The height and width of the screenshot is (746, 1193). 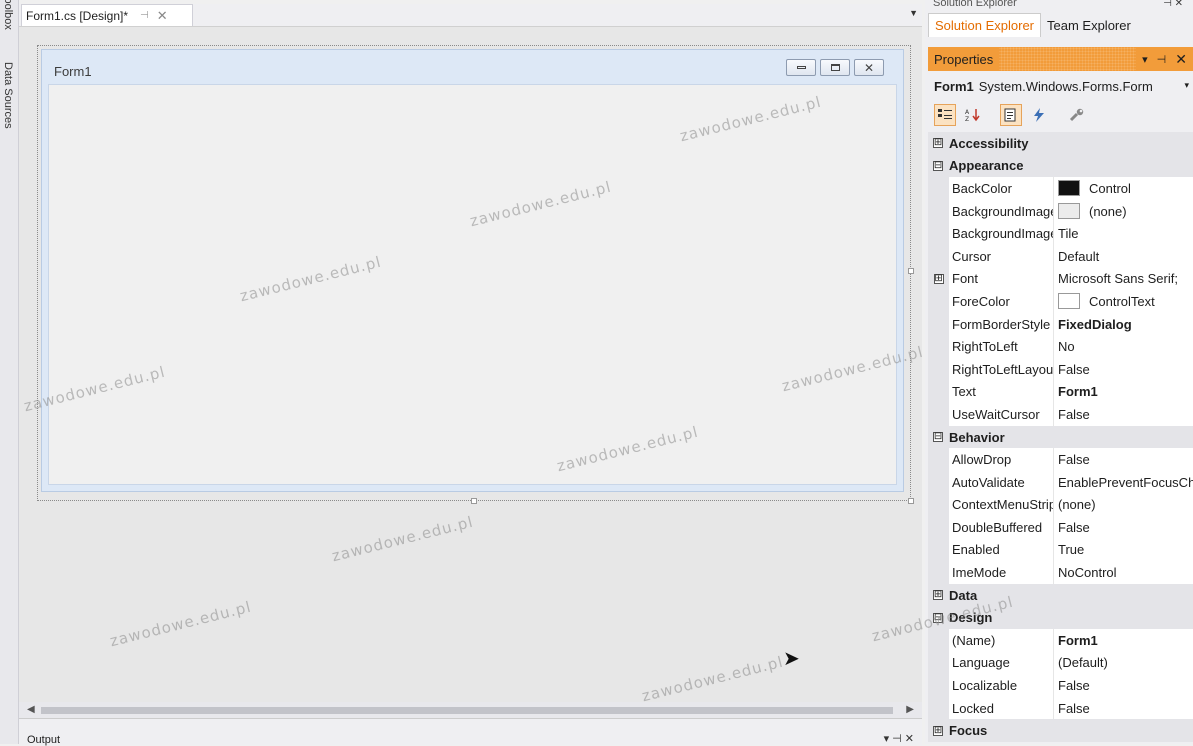 What do you see at coordinates (1074, 414) in the screenshot?
I see `property-value-text: False` at bounding box center [1074, 414].